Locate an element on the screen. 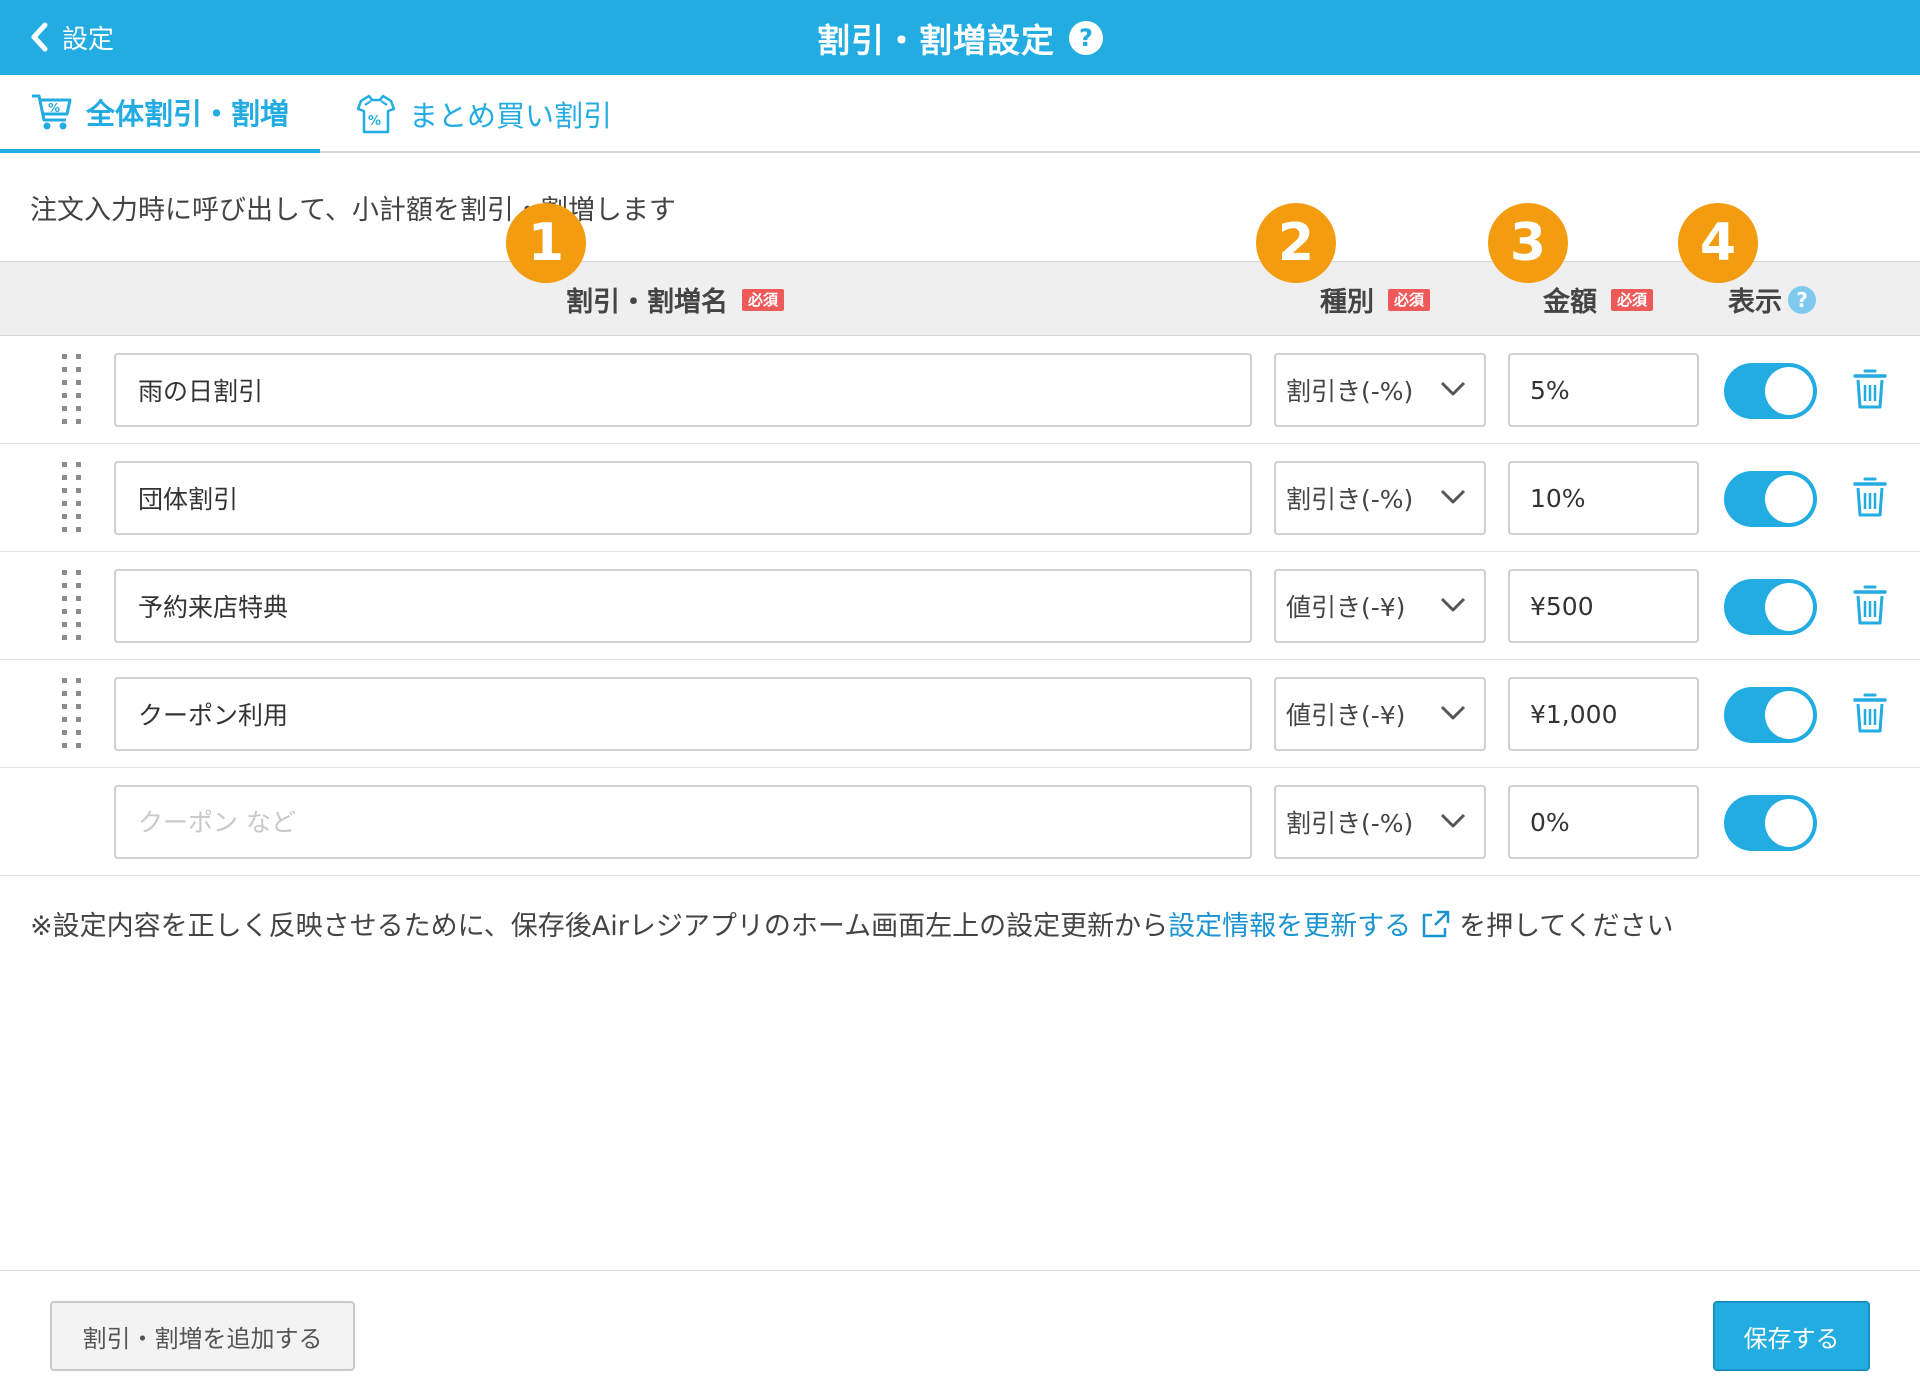 This screenshot has height=1400, width=1920. cart-percent-icon: % is located at coordinates (52, 112).